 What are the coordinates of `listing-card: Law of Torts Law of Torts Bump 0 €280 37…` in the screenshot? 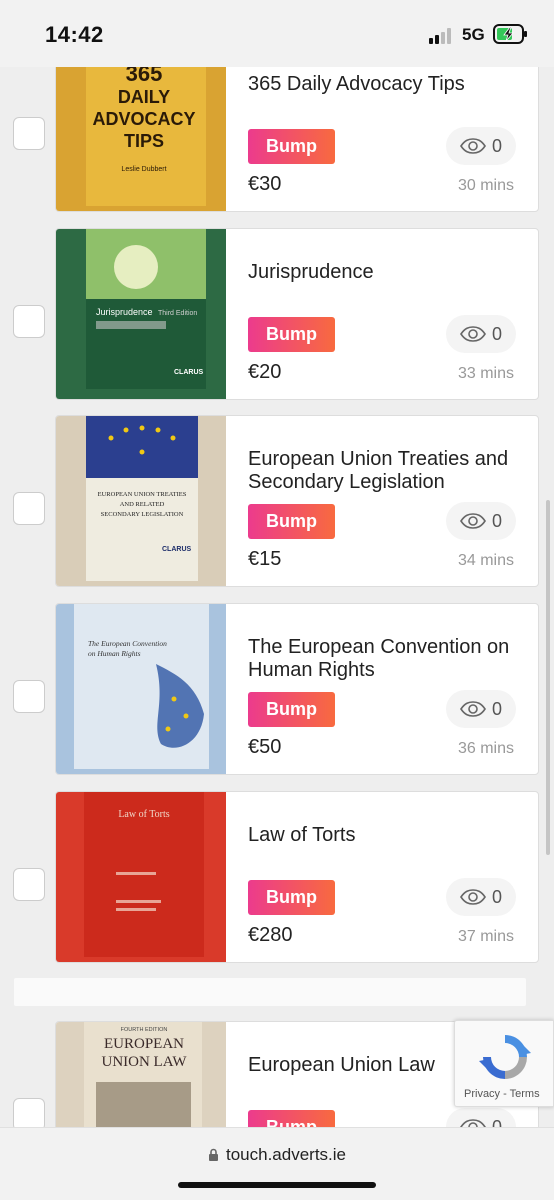 It's located at (297, 877).